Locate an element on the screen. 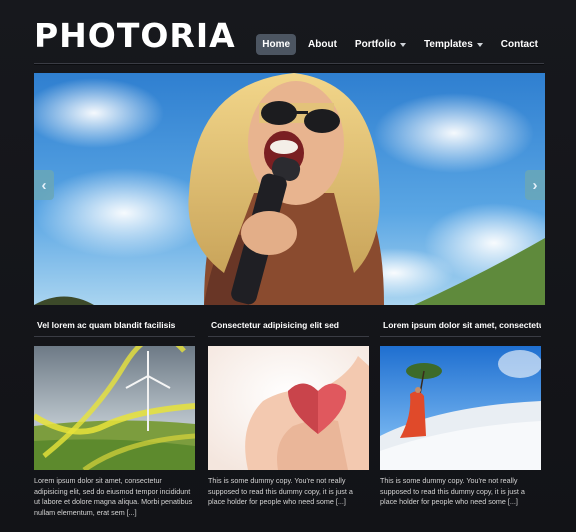 This screenshot has height=532, width=576. slider-prev-button: ‹ is located at coordinates (44, 185).